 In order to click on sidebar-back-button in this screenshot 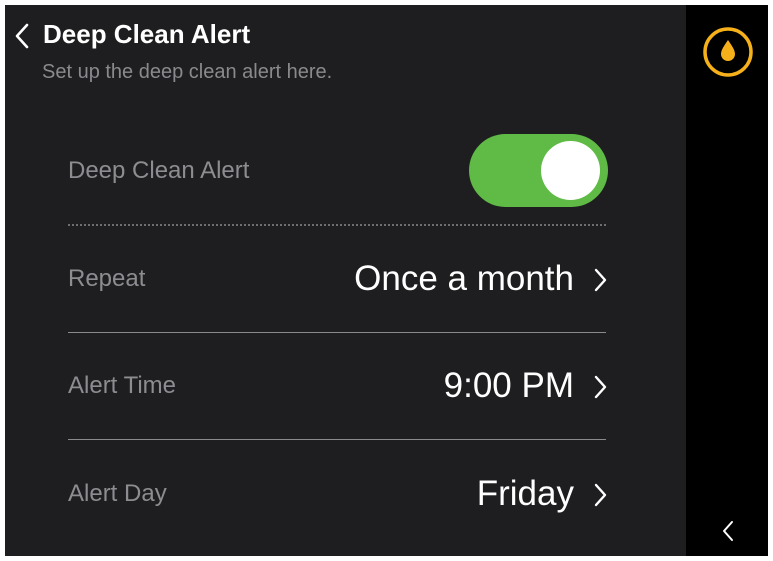, I will do `click(728, 531)`.